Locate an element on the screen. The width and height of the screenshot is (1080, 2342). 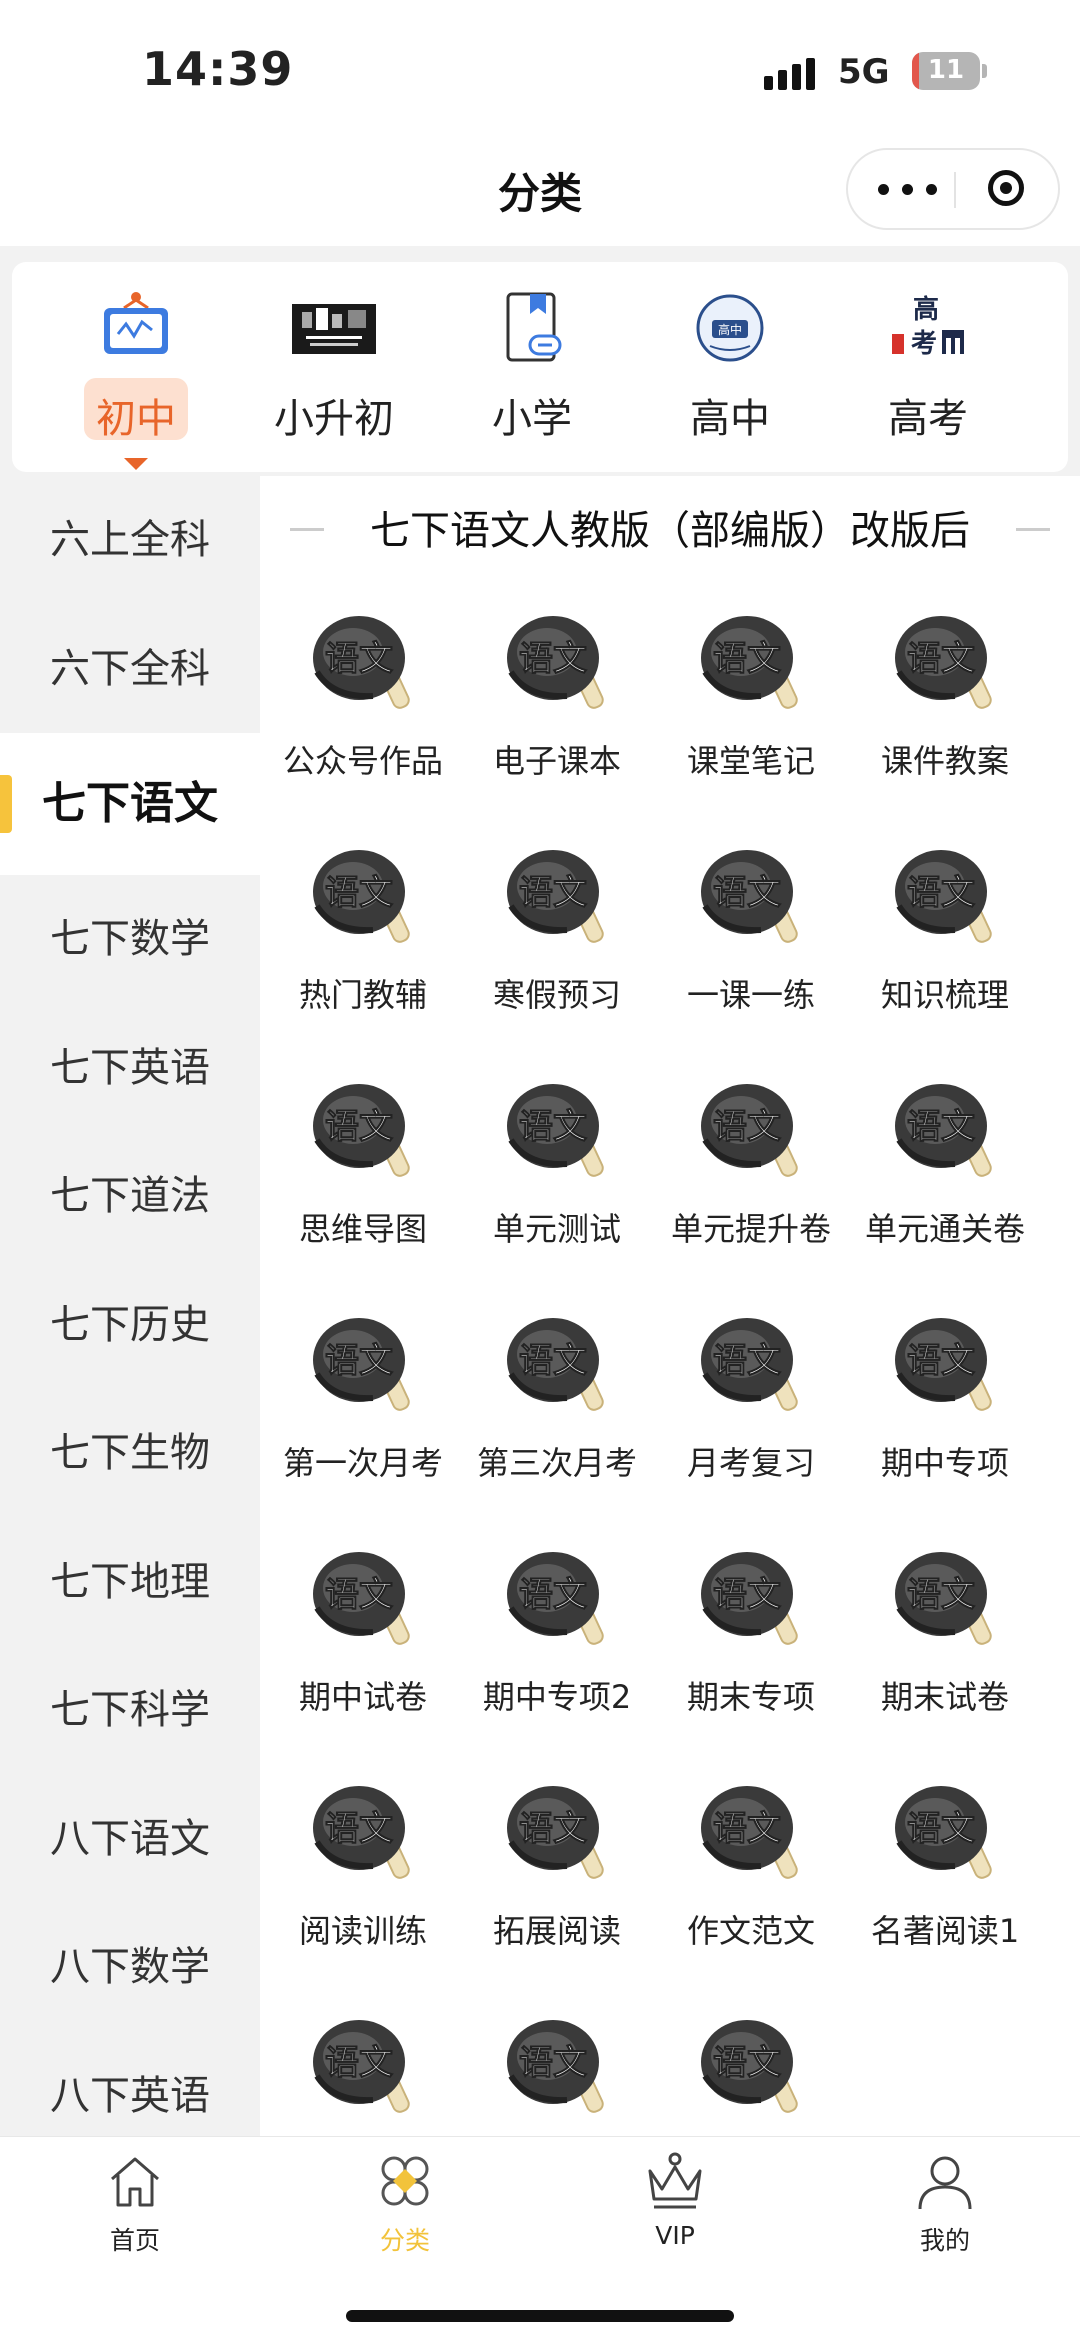
category-item: 语文 课堂笔记 is located at coordinates (751, 719).